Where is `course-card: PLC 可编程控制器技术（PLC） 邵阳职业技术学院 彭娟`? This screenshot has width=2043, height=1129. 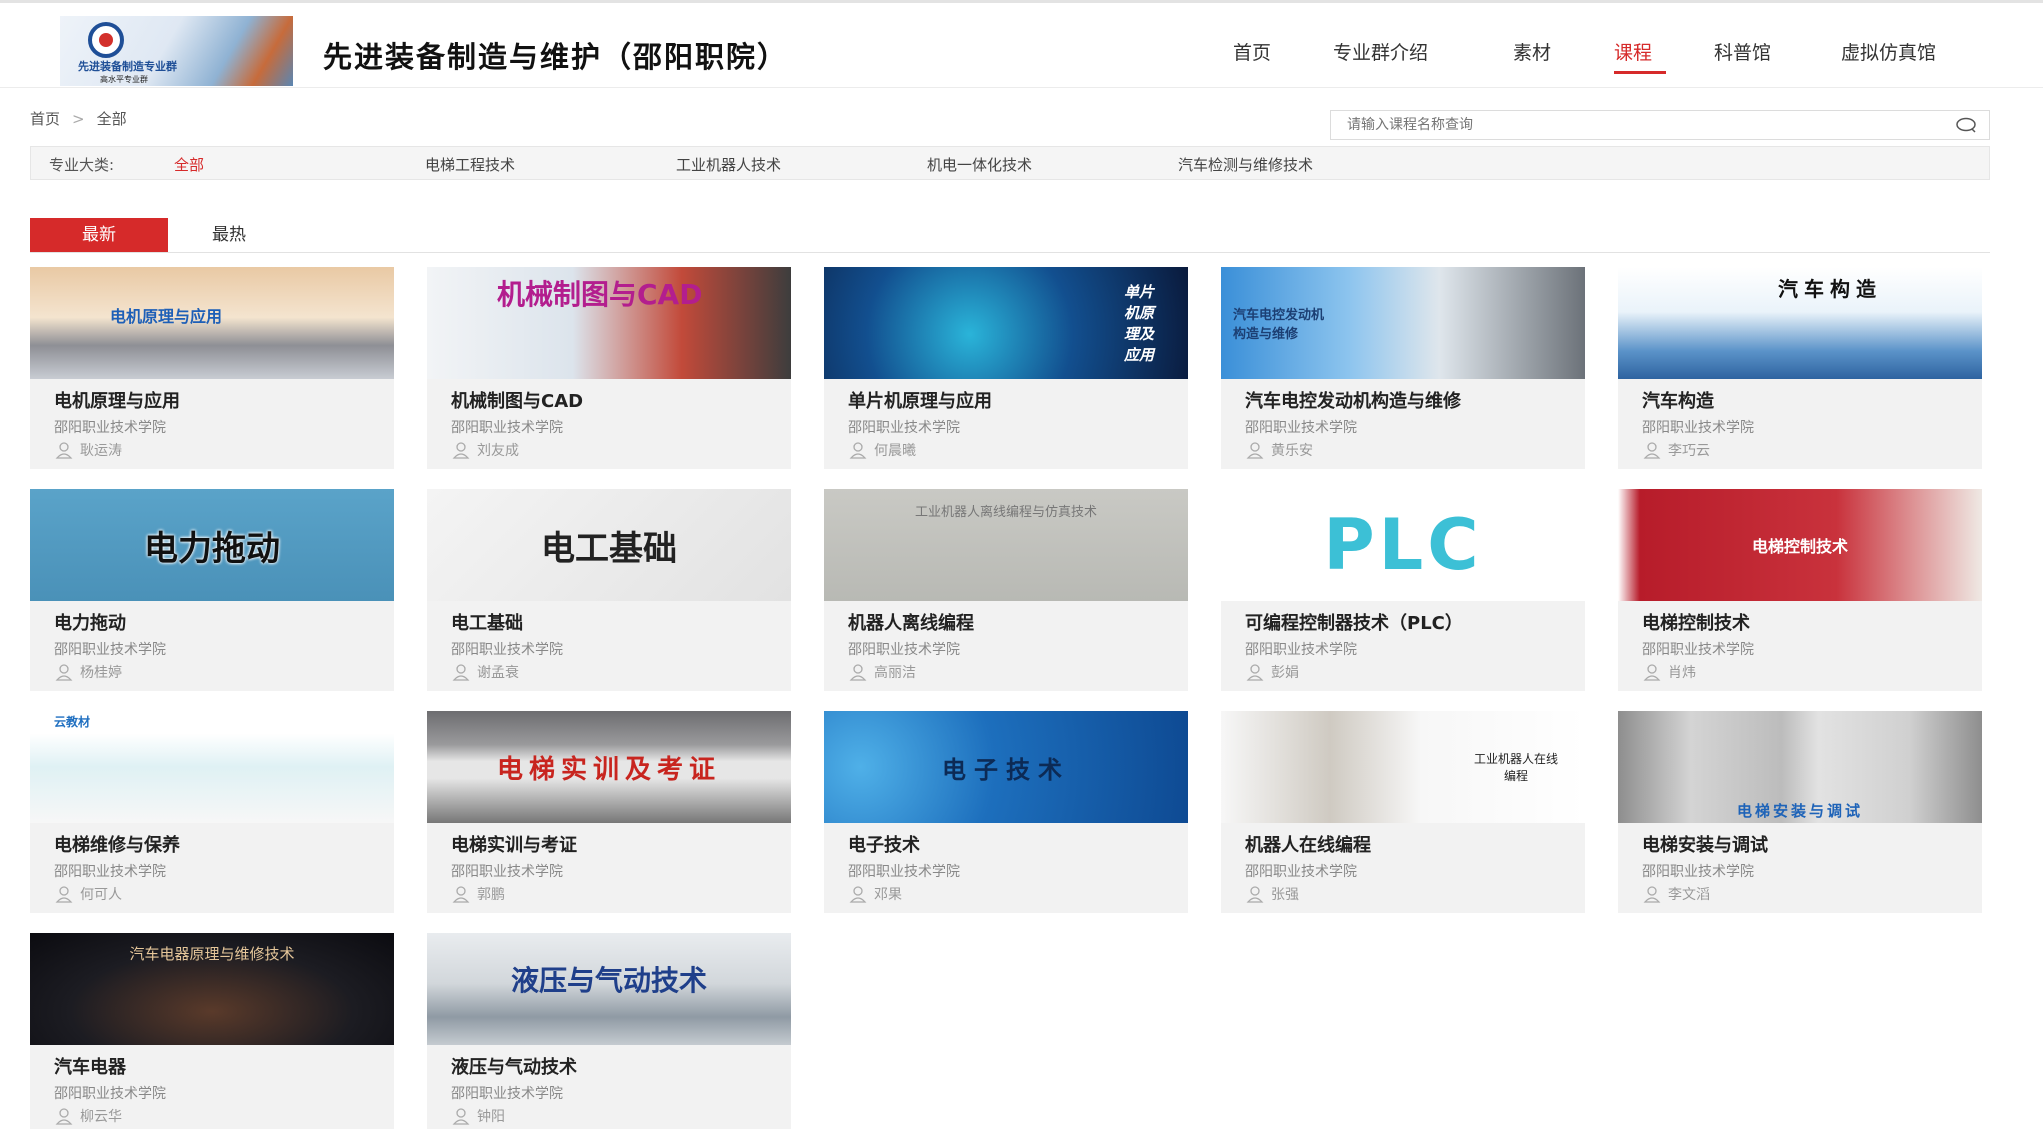
course-card: PLC 可编程控制器技术（PLC） 邵阳职业技术学院 彭娟 is located at coordinates (1403, 590).